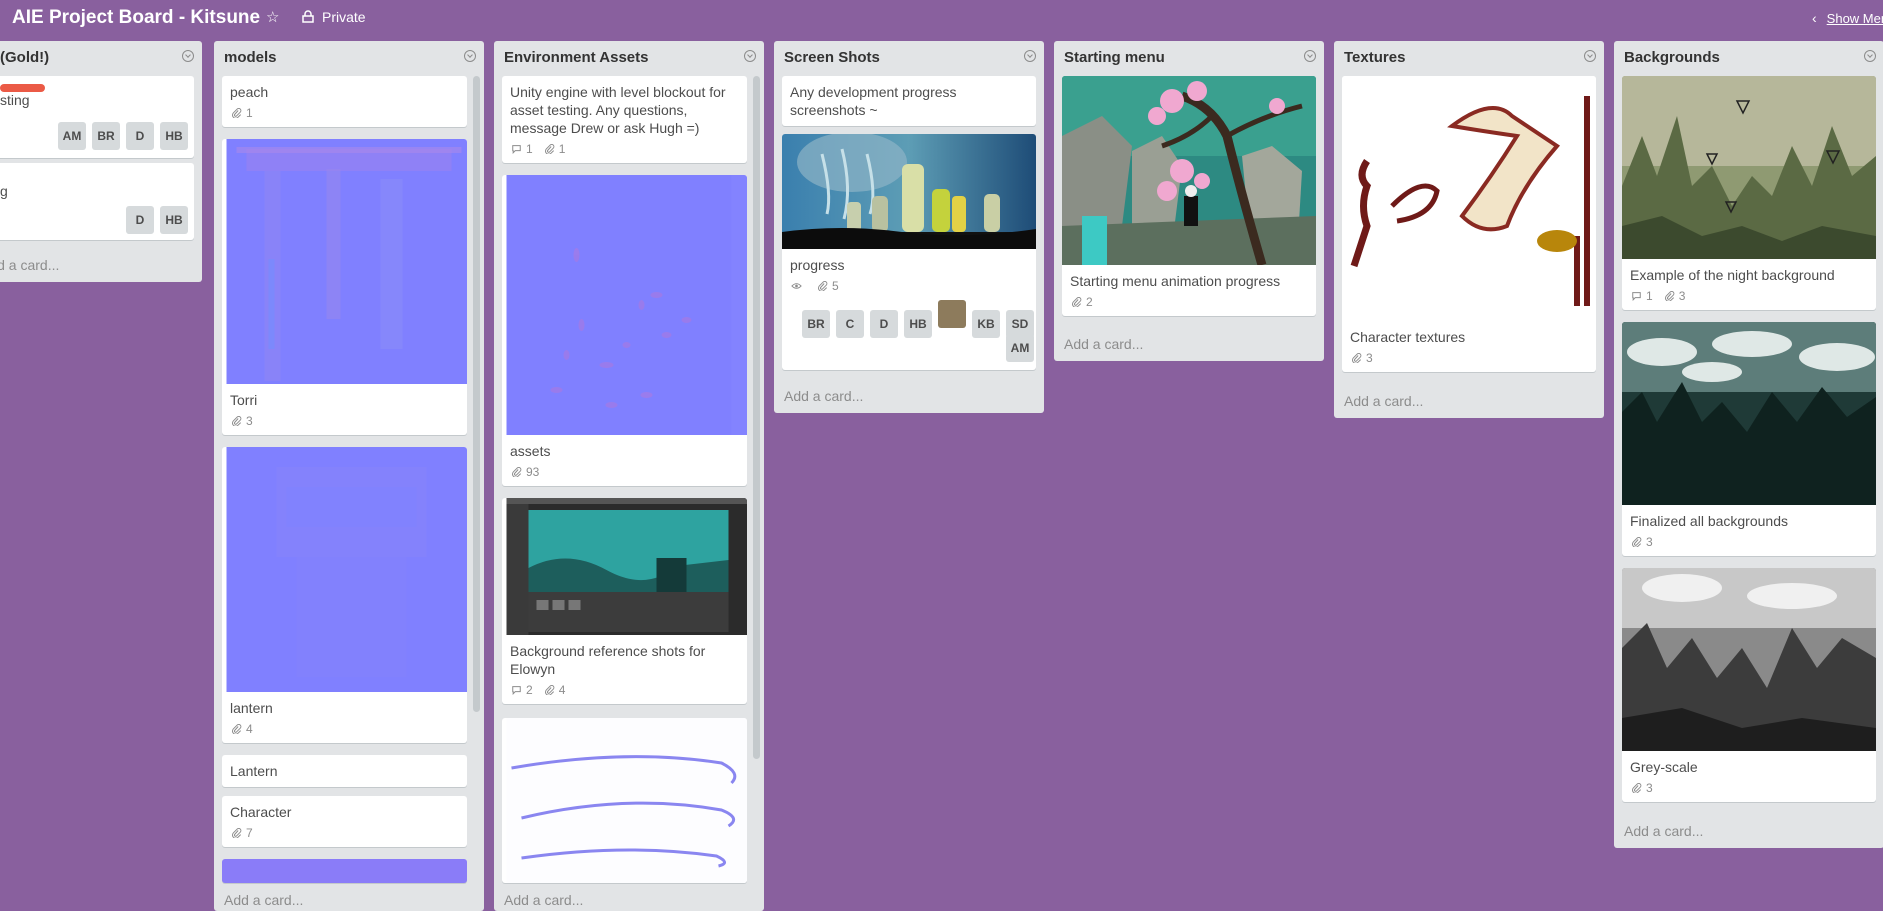 This screenshot has height=911, width=1883. What do you see at coordinates (344, 771) in the screenshot?
I see `card: Lantern` at bounding box center [344, 771].